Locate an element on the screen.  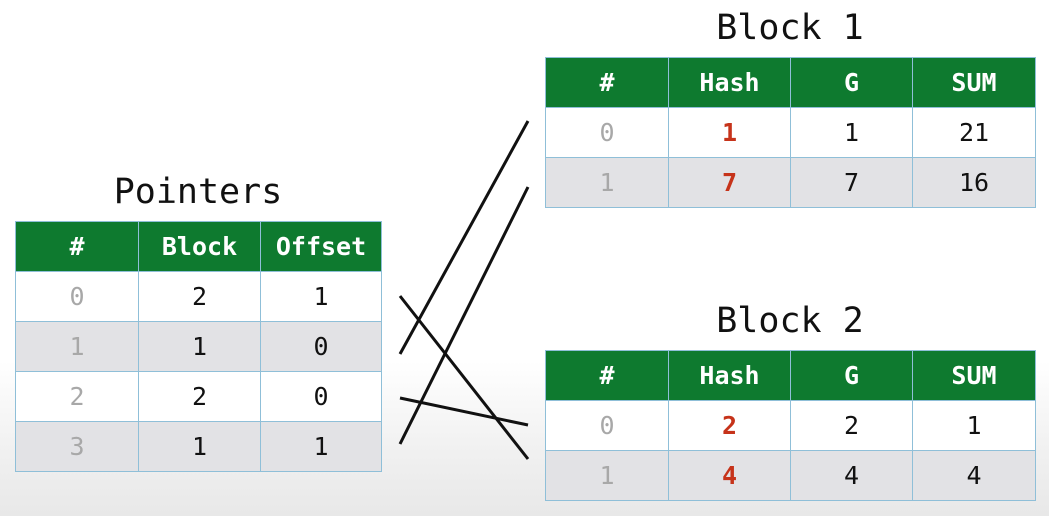
block1-header-index: # is located at coordinates (607, 82).